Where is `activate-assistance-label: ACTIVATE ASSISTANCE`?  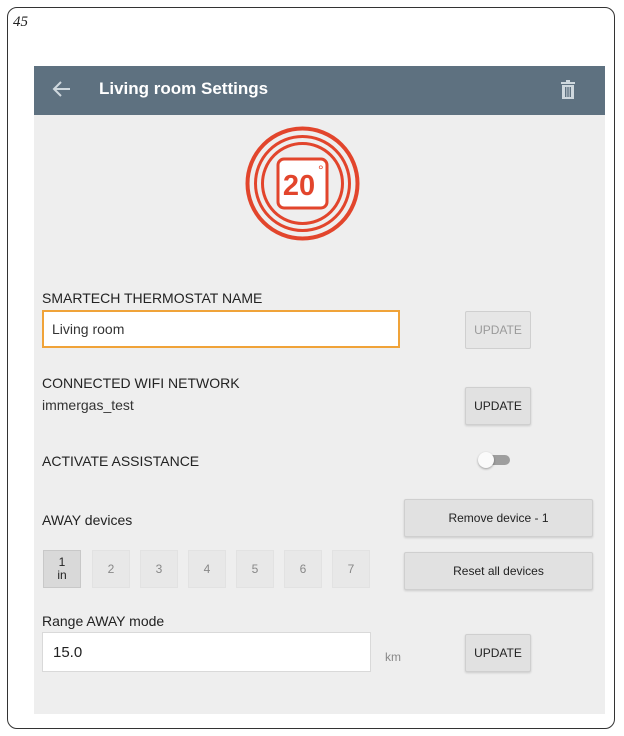 activate-assistance-label: ACTIVATE ASSISTANCE is located at coordinates (121, 461).